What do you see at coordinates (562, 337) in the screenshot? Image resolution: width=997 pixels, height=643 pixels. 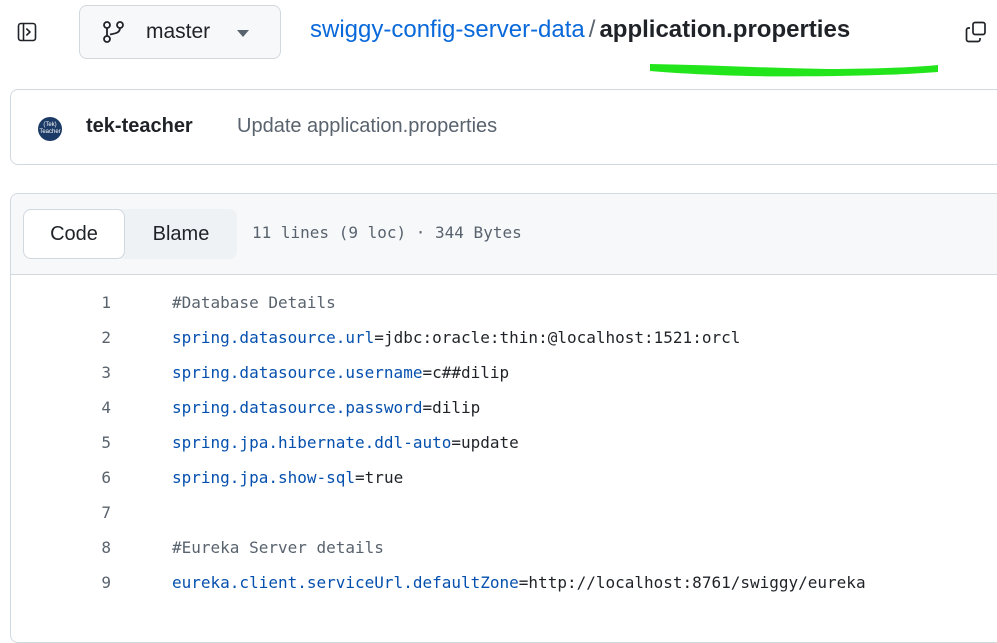 I see `property-value: jdbc:oracle:thin:@localhost:1521:orcl` at bounding box center [562, 337].